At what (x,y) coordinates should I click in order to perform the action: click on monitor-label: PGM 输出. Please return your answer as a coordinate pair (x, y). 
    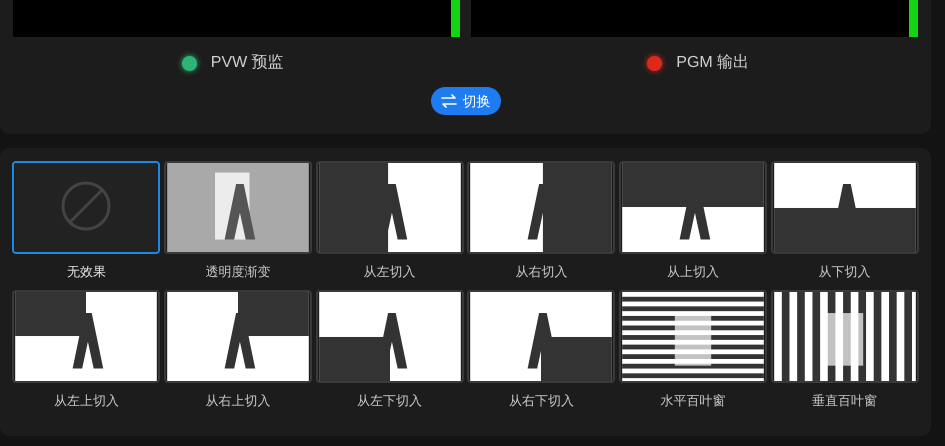
    Looking at the image, I should click on (713, 62).